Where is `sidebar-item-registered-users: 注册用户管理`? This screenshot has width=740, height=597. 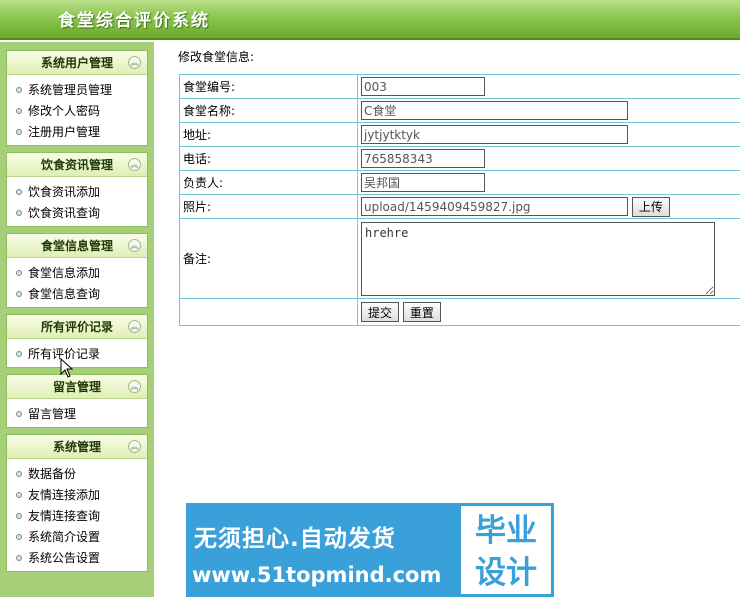 sidebar-item-registered-users: 注册用户管理 is located at coordinates (77, 131).